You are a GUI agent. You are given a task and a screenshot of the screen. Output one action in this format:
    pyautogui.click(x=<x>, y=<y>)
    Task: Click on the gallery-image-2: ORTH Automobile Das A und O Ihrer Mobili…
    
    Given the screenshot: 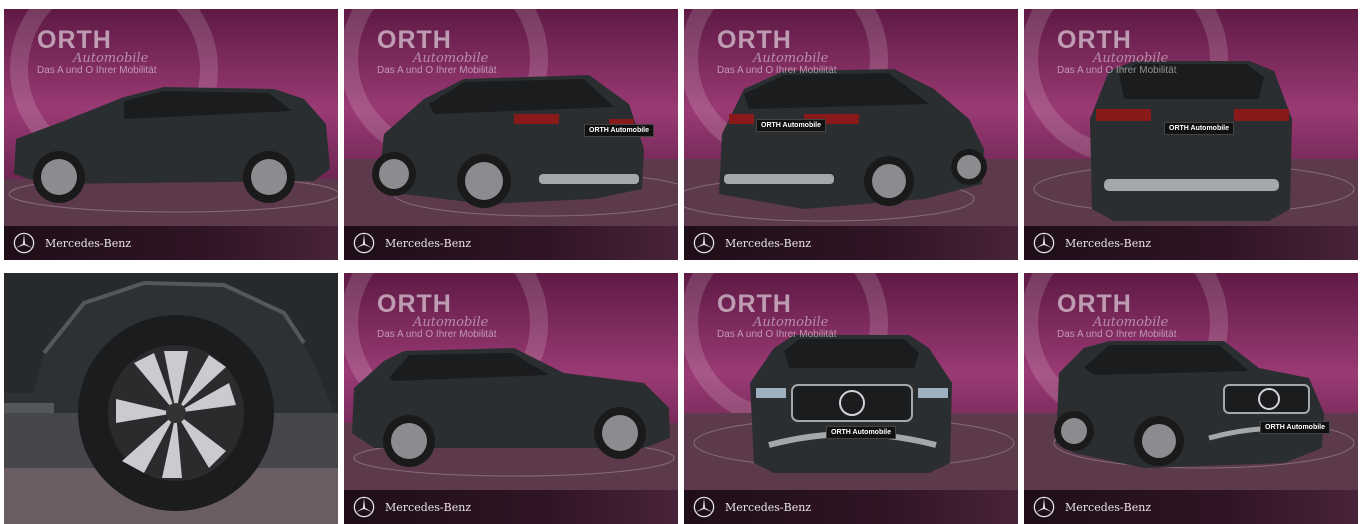 What is the action you would take?
    pyautogui.click(x=511, y=134)
    